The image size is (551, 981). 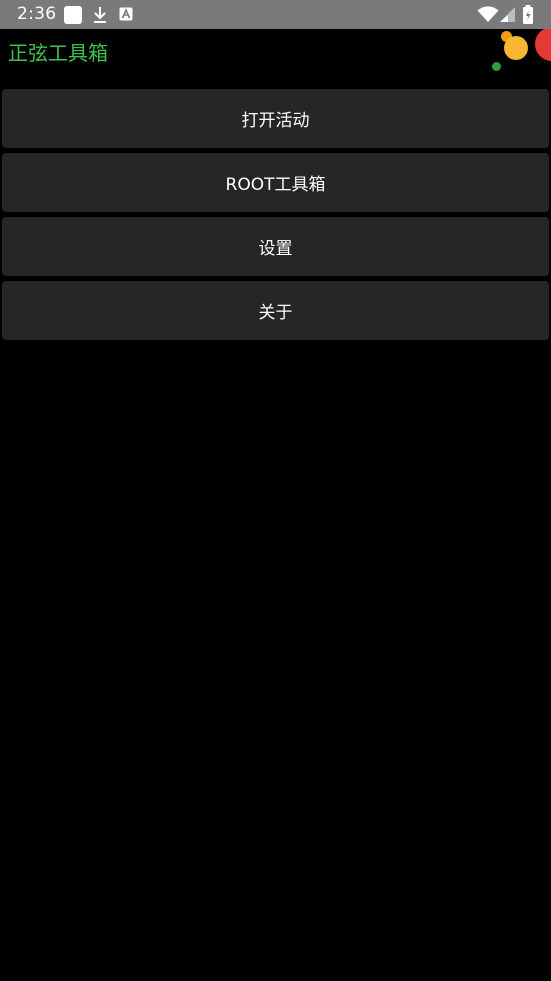 I want to click on app-title: 正弦工具箱, so click(x=58, y=53).